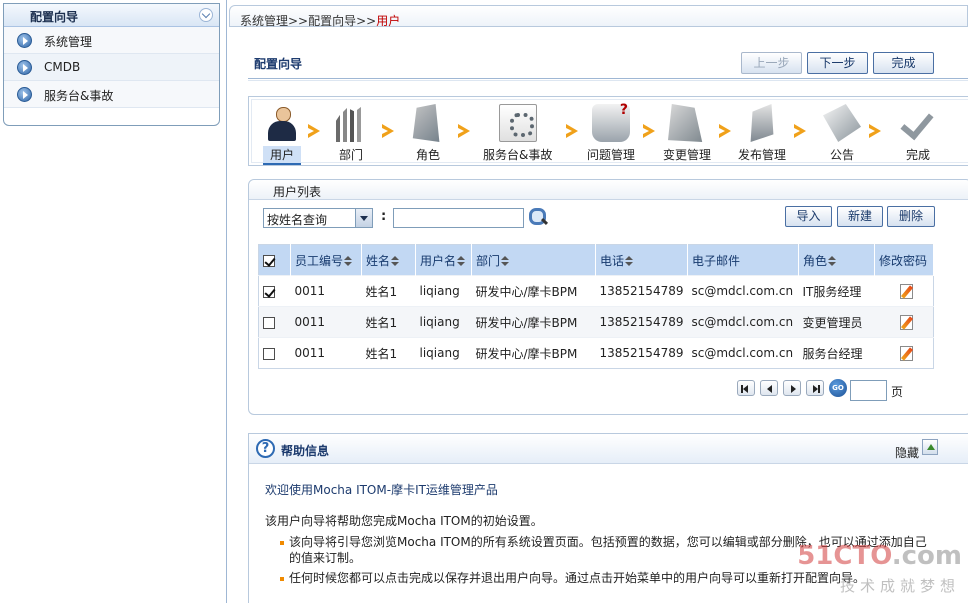 Image resolution: width=968 pixels, height=603 pixels. What do you see at coordinates (837, 63) in the screenshot?
I see `next-step-button: 下一步` at bounding box center [837, 63].